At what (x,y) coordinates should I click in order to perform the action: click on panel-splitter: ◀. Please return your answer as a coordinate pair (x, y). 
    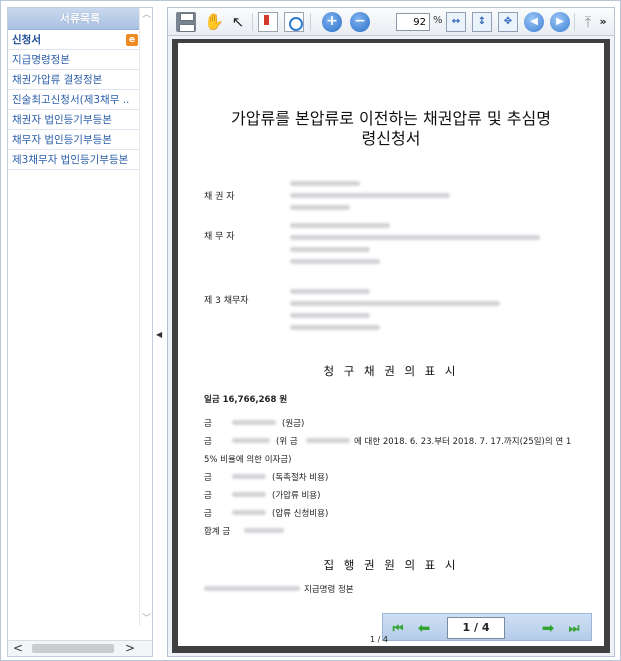
    Looking at the image, I should click on (159, 332).